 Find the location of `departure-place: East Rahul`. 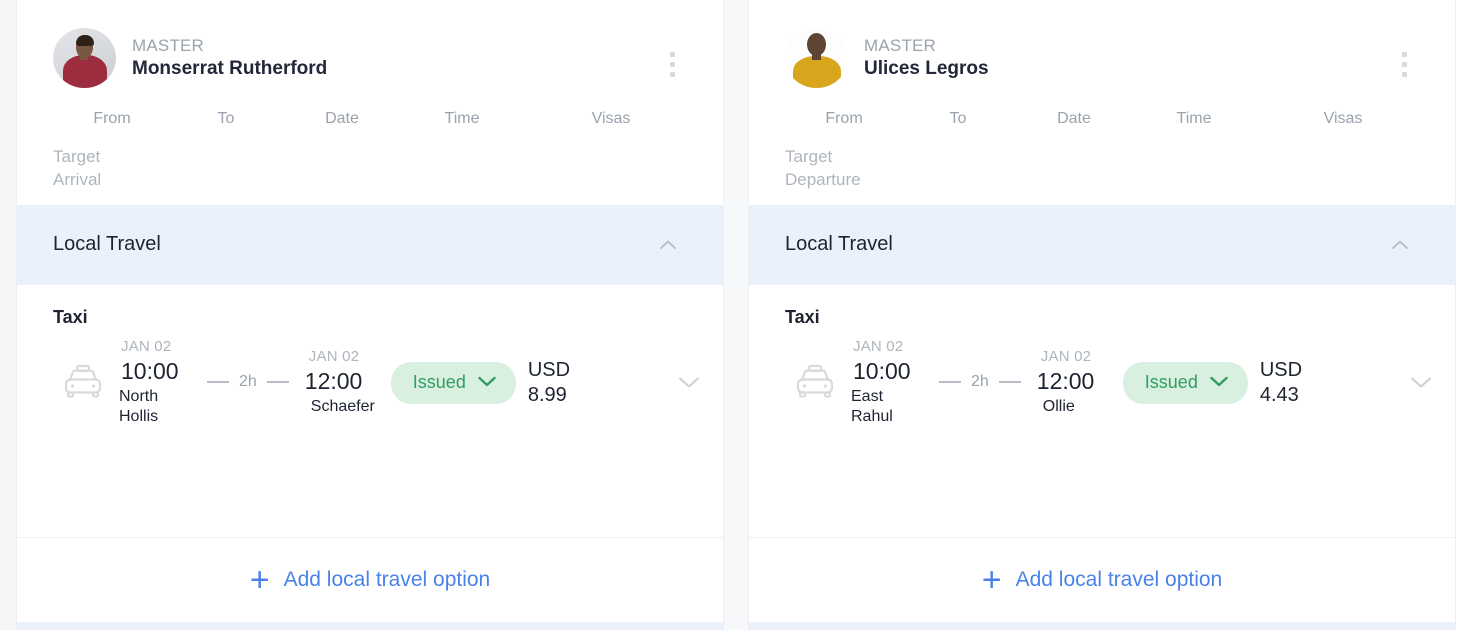

departure-place: East Rahul is located at coordinates (887, 407).